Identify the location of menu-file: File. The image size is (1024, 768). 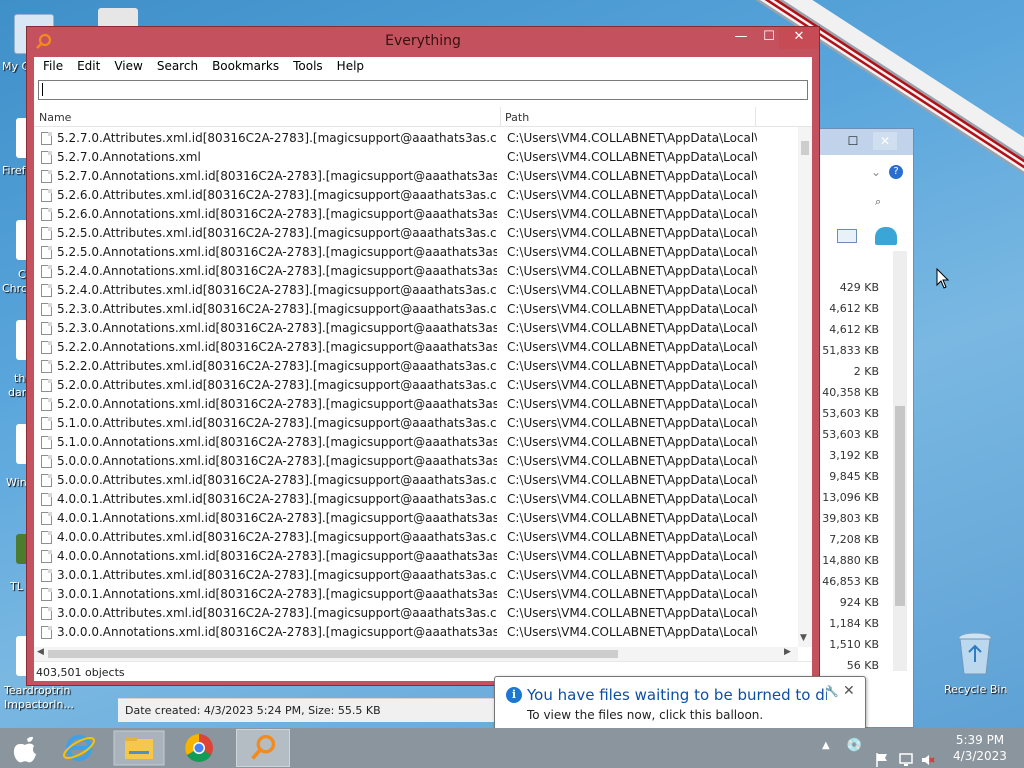
(53, 67).